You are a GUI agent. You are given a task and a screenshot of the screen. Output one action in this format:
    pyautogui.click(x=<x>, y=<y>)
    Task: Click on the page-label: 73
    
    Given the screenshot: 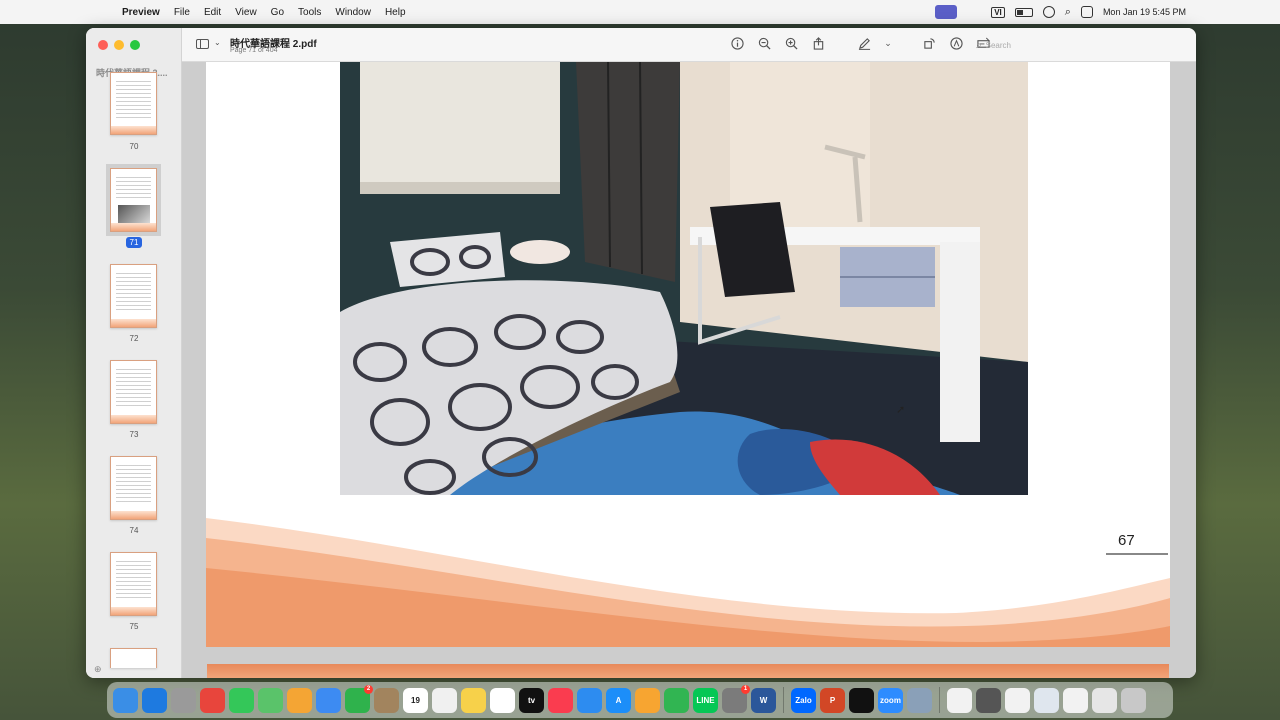 What is the action you would take?
    pyautogui.click(x=134, y=434)
    